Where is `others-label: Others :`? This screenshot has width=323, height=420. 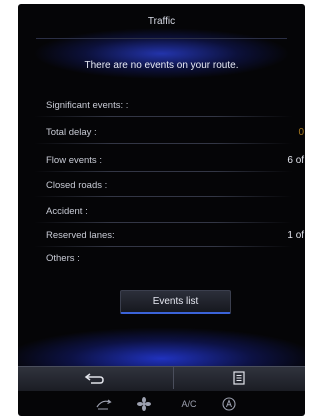 others-label: Others : is located at coordinates (63, 258).